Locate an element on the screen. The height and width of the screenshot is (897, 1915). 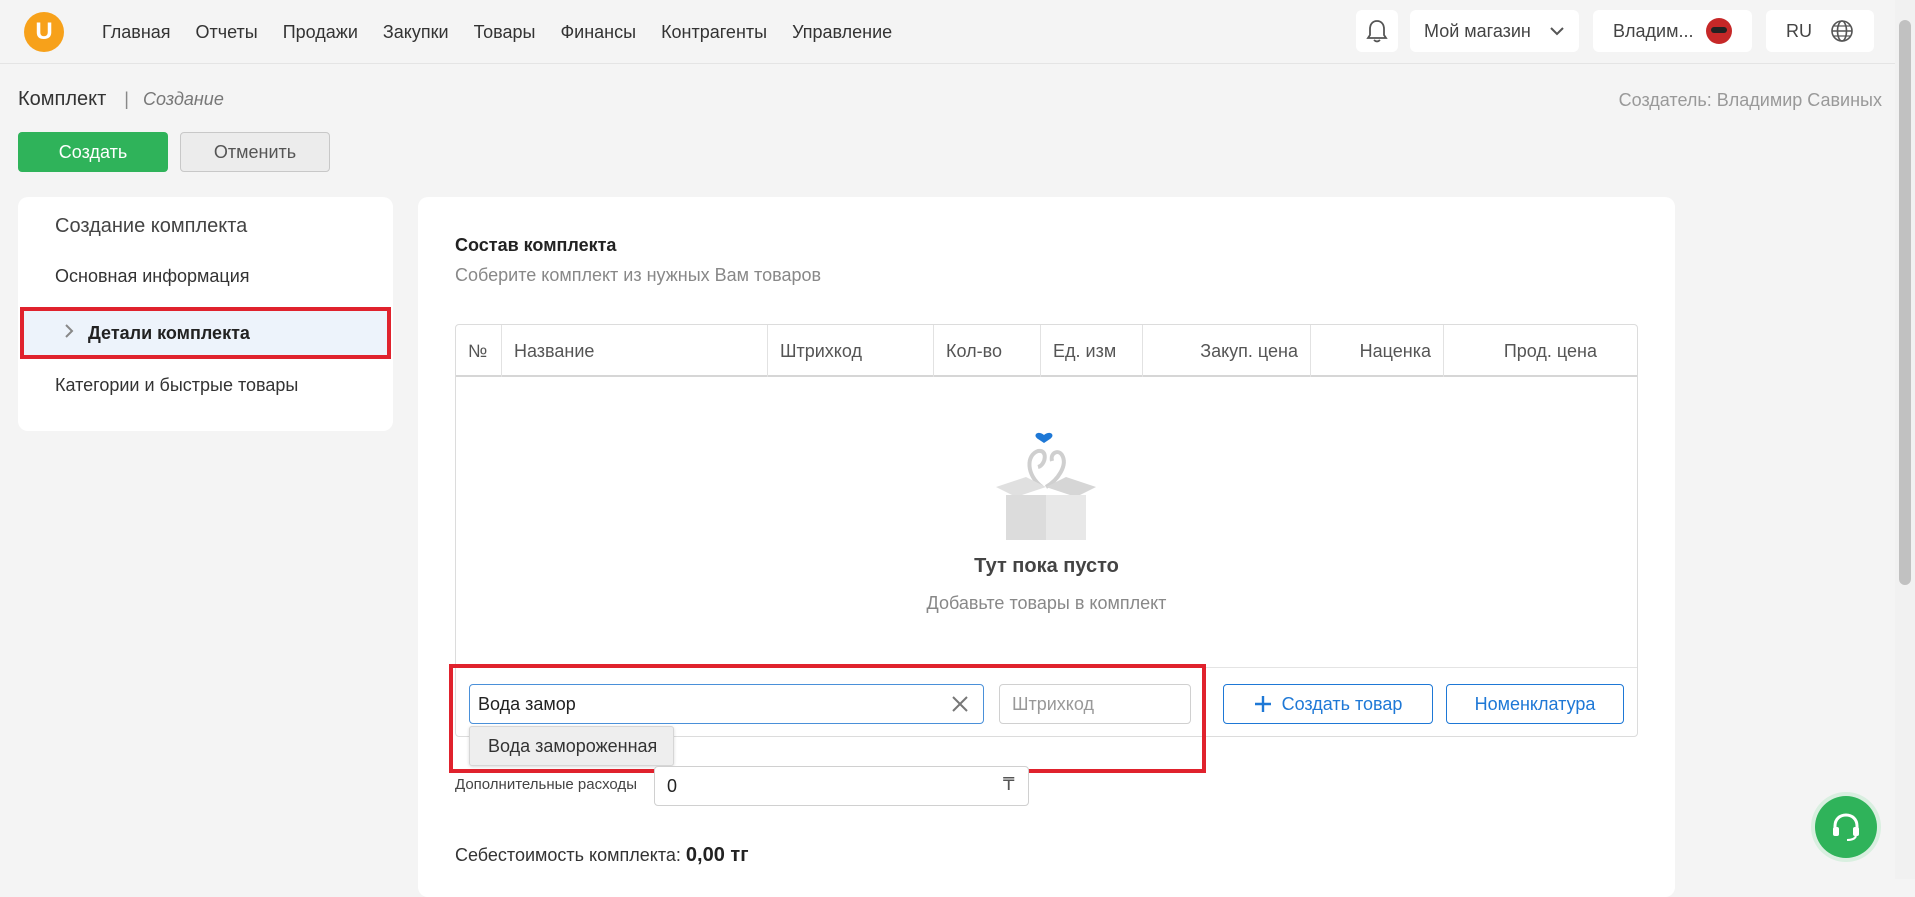
breadcrumb-main: Комплект is located at coordinates (62, 99).